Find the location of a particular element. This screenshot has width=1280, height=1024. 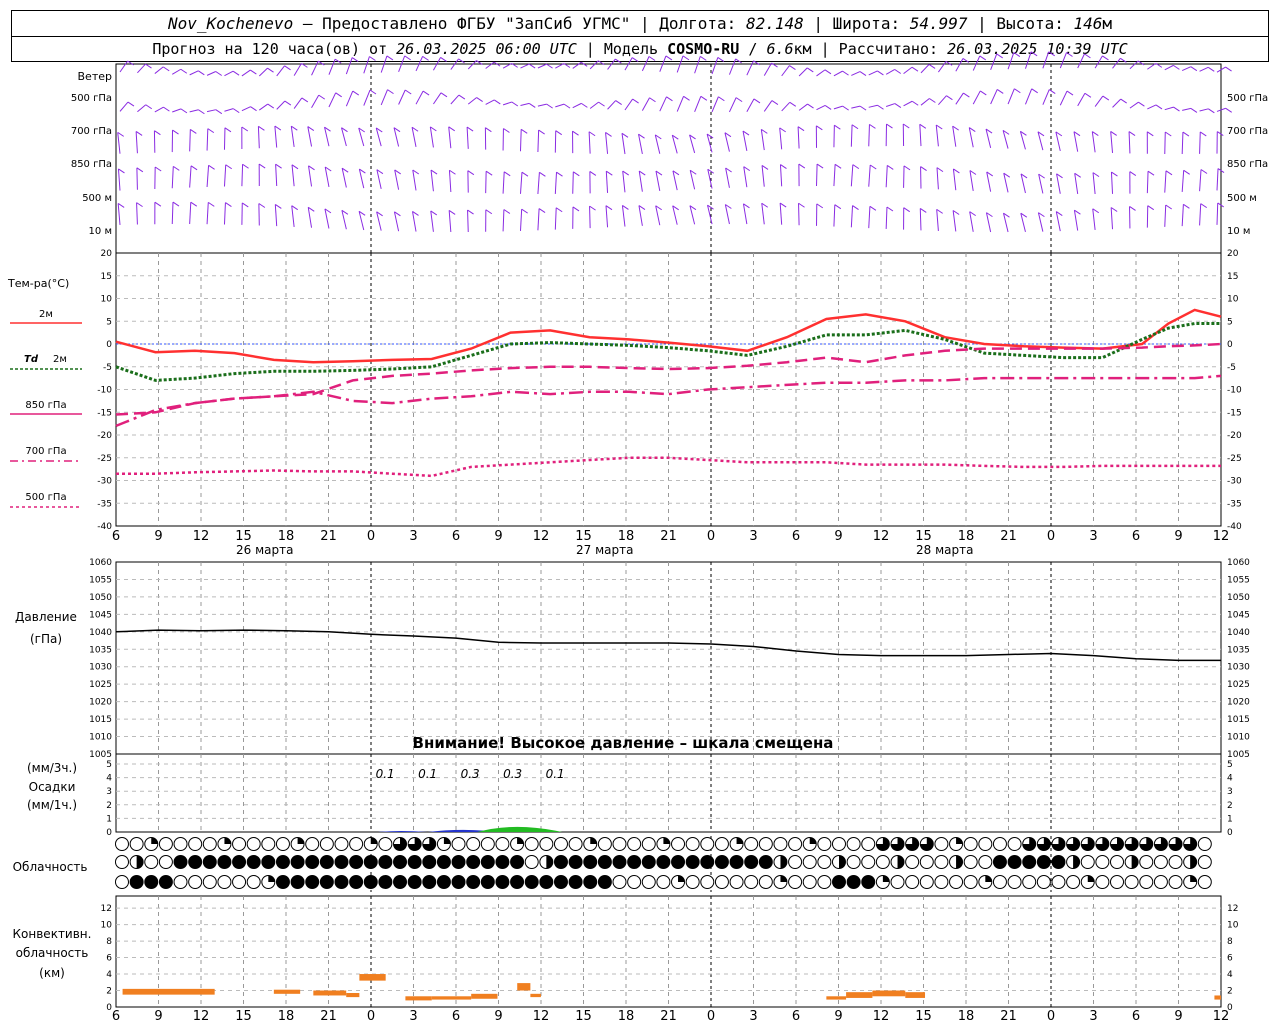

wind-level-label-left: 500 м is located at coordinates (97, 198).